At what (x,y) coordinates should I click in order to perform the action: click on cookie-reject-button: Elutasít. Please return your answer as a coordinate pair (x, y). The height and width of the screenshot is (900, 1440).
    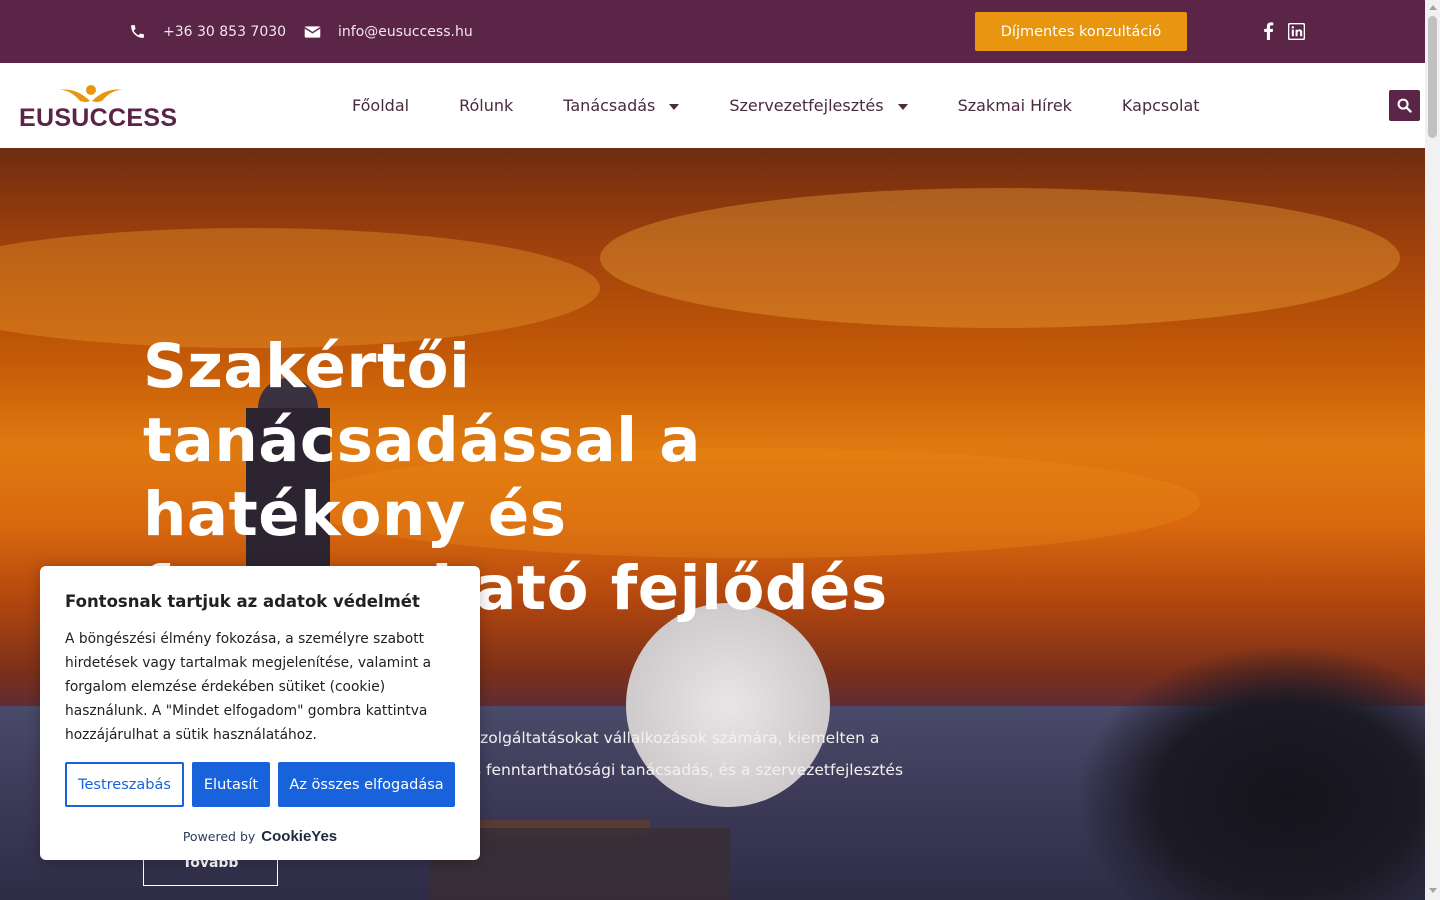
    Looking at the image, I should click on (231, 784).